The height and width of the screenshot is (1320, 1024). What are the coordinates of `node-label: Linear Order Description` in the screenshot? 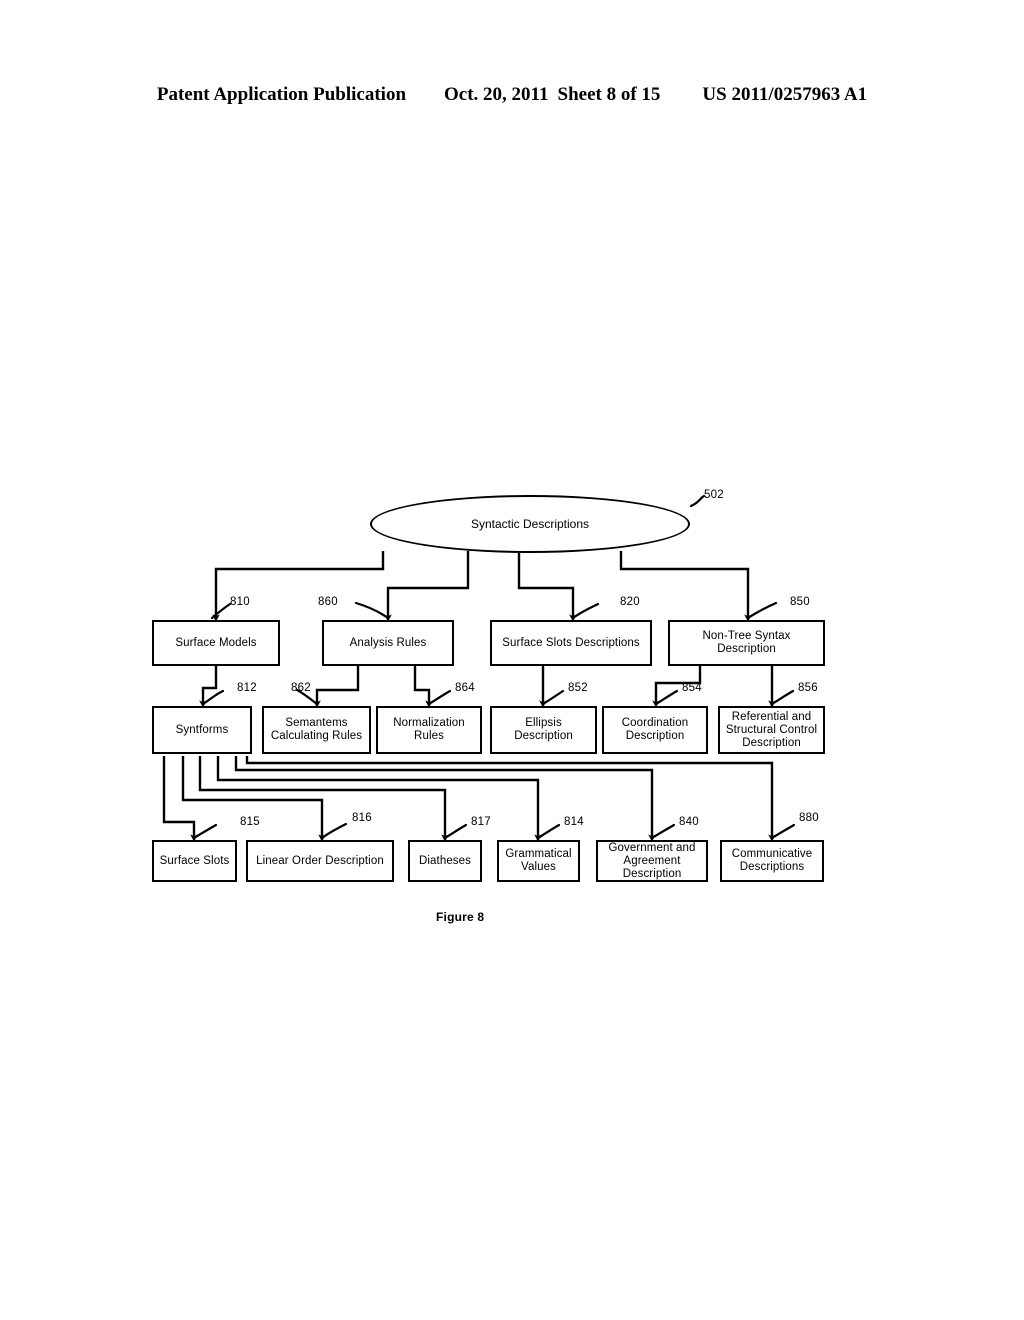 It's located at (320, 860).